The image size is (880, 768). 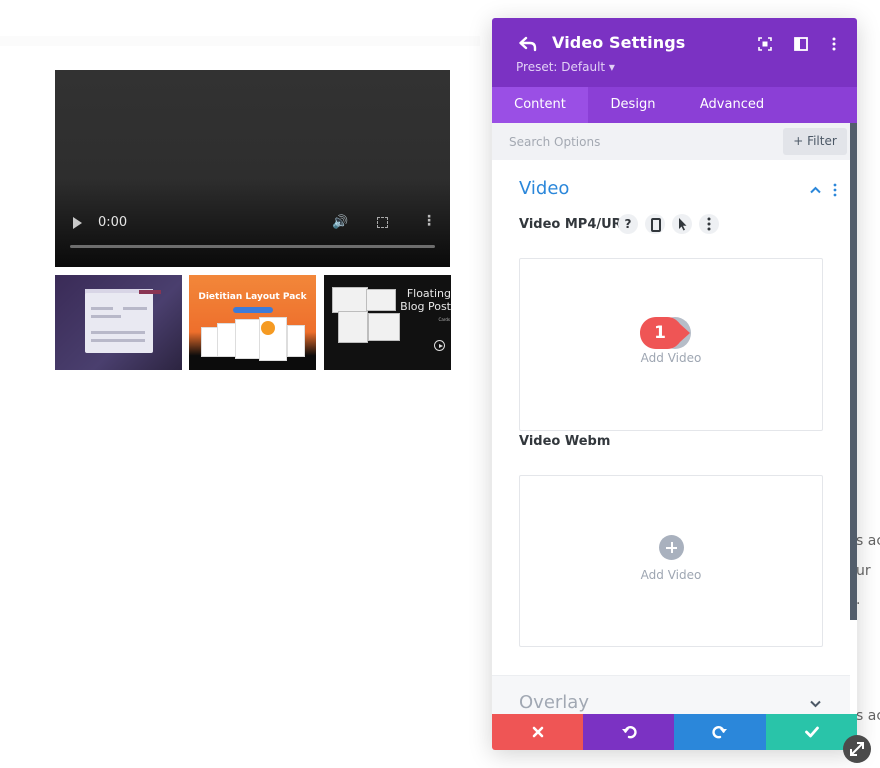 What do you see at coordinates (682, 224) in the screenshot?
I see `hover-cursor-icon` at bounding box center [682, 224].